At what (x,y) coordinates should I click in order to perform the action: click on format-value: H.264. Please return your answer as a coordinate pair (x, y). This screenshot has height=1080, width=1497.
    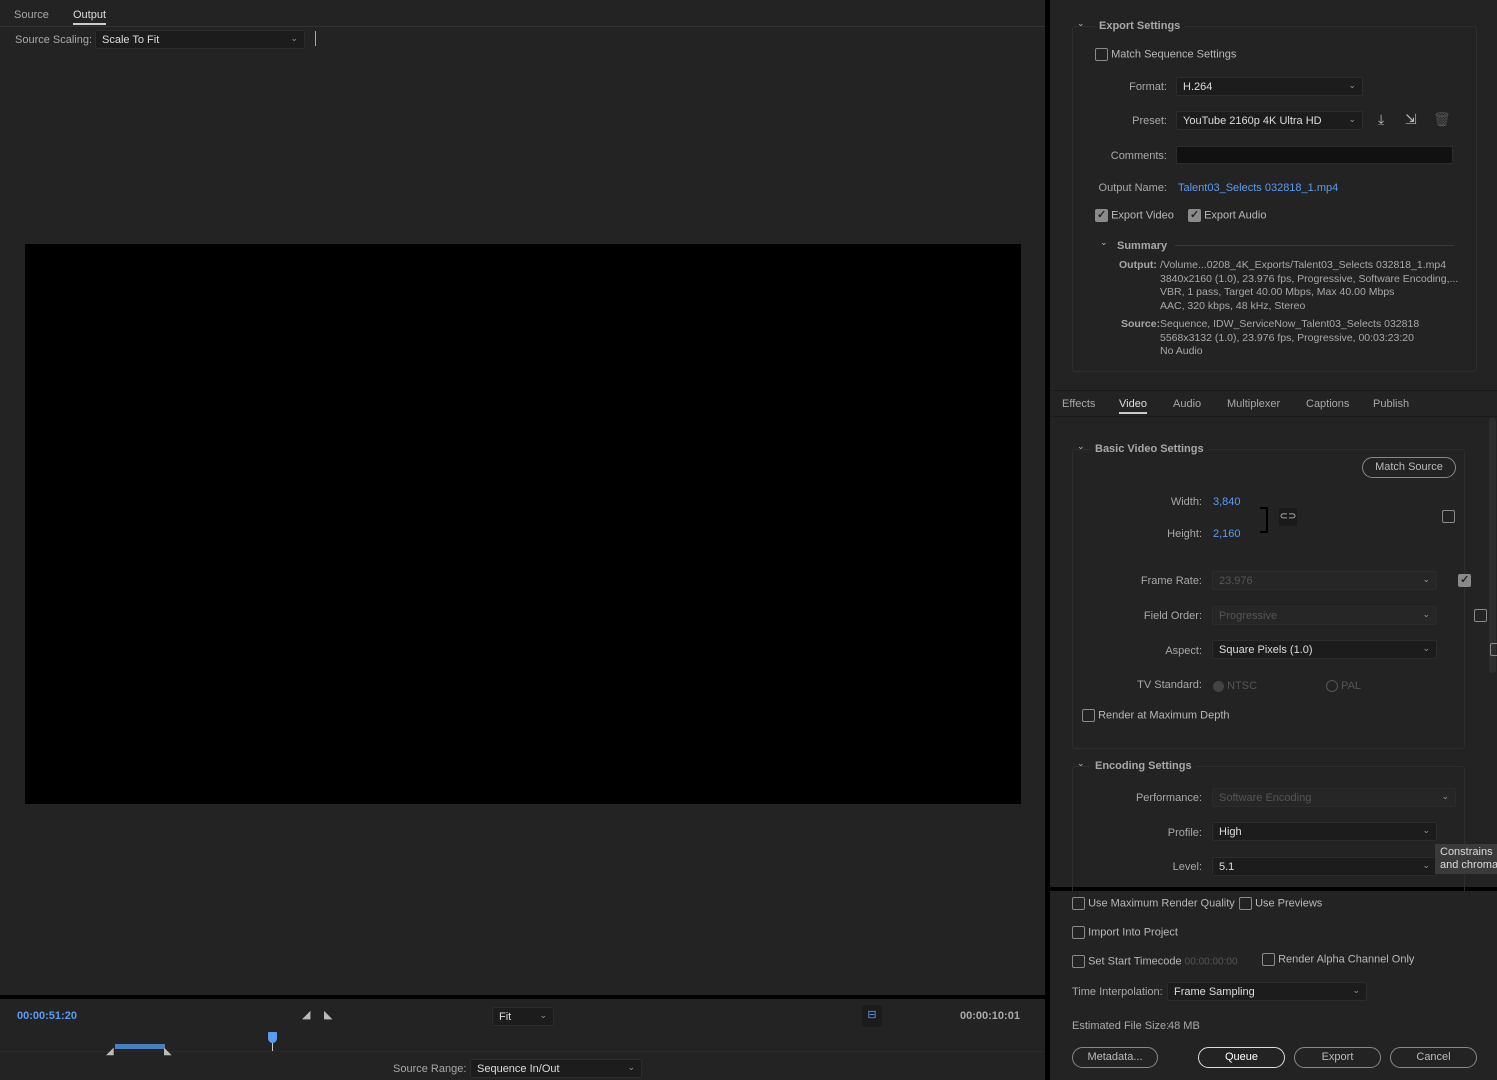
    Looking at the image, I should click on (1198, 87).